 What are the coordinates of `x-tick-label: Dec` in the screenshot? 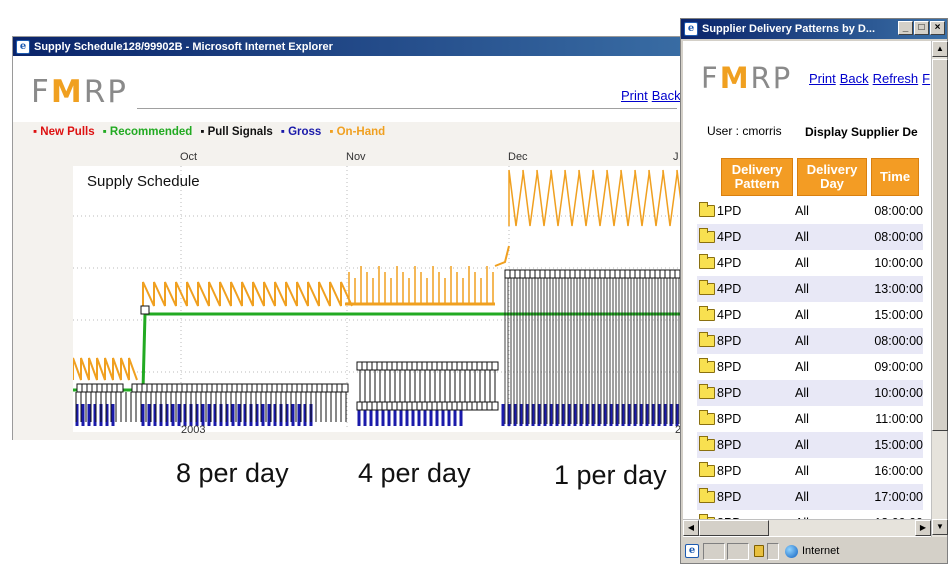 It's located at (518, 157).